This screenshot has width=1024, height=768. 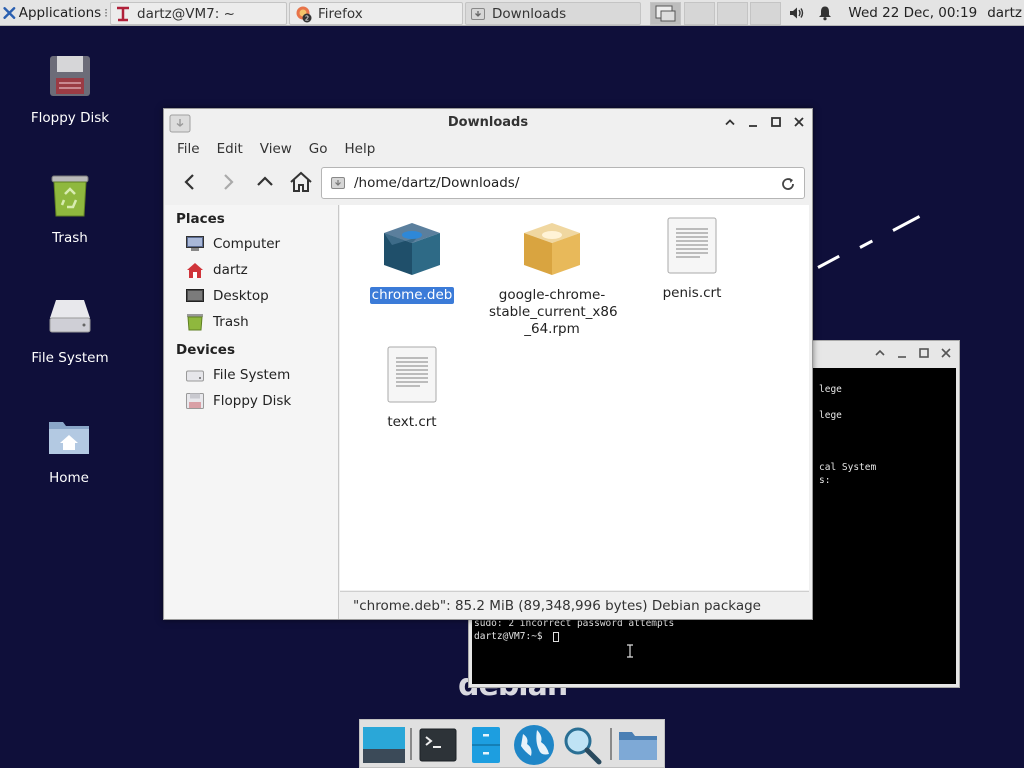 I want to click on close-button, so click(x=799, y=122).